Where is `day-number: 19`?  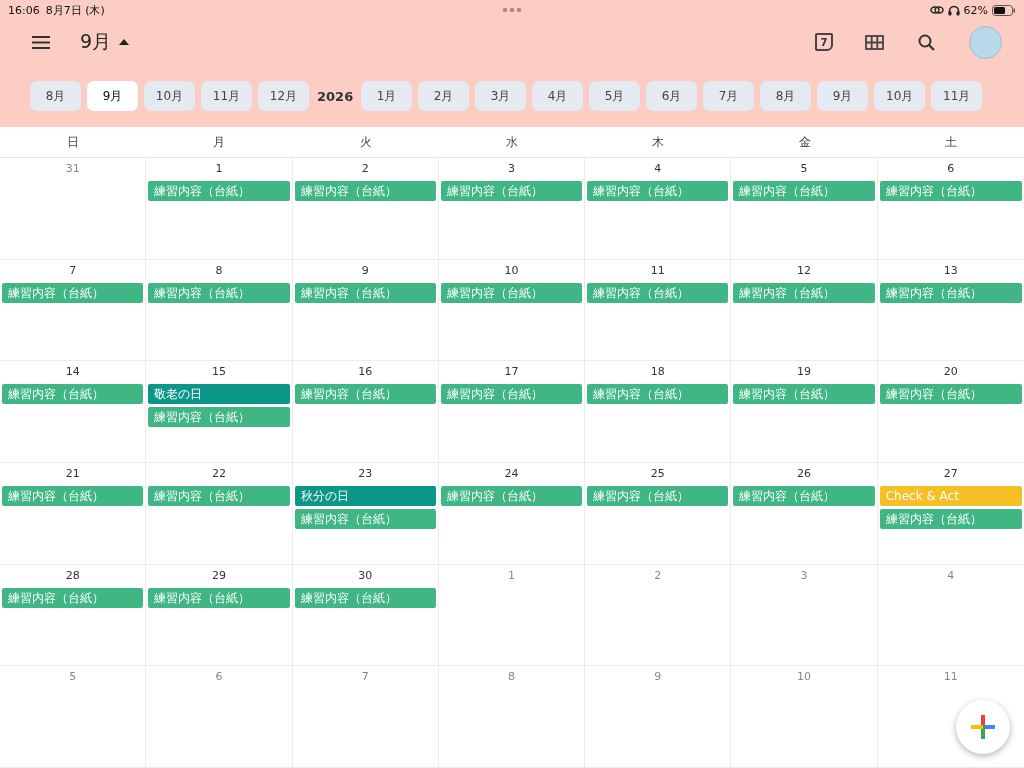
day-number: 19 is located at coordinates (804, 372).